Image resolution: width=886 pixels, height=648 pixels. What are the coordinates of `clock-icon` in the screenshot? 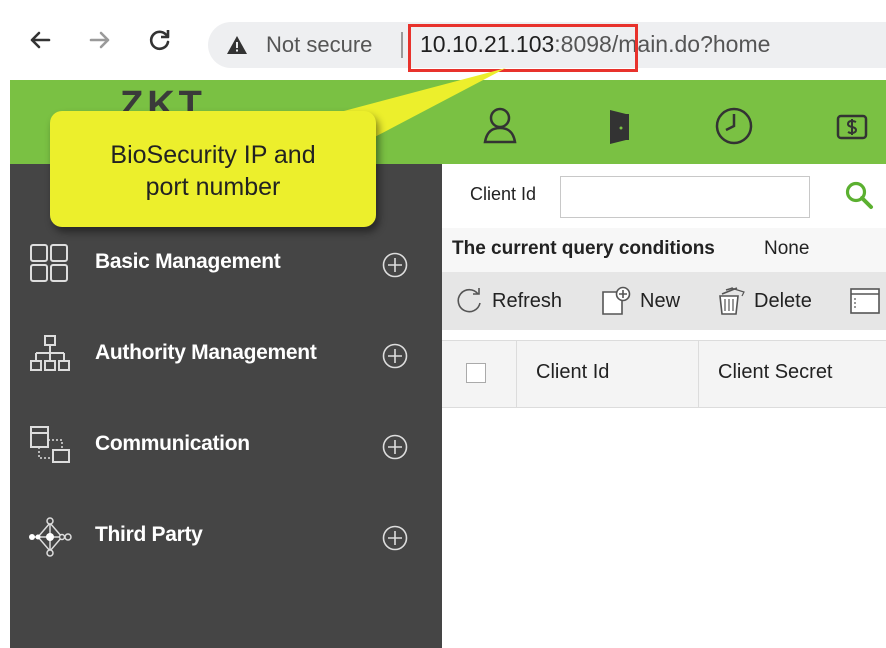 It's located at (734, 126).